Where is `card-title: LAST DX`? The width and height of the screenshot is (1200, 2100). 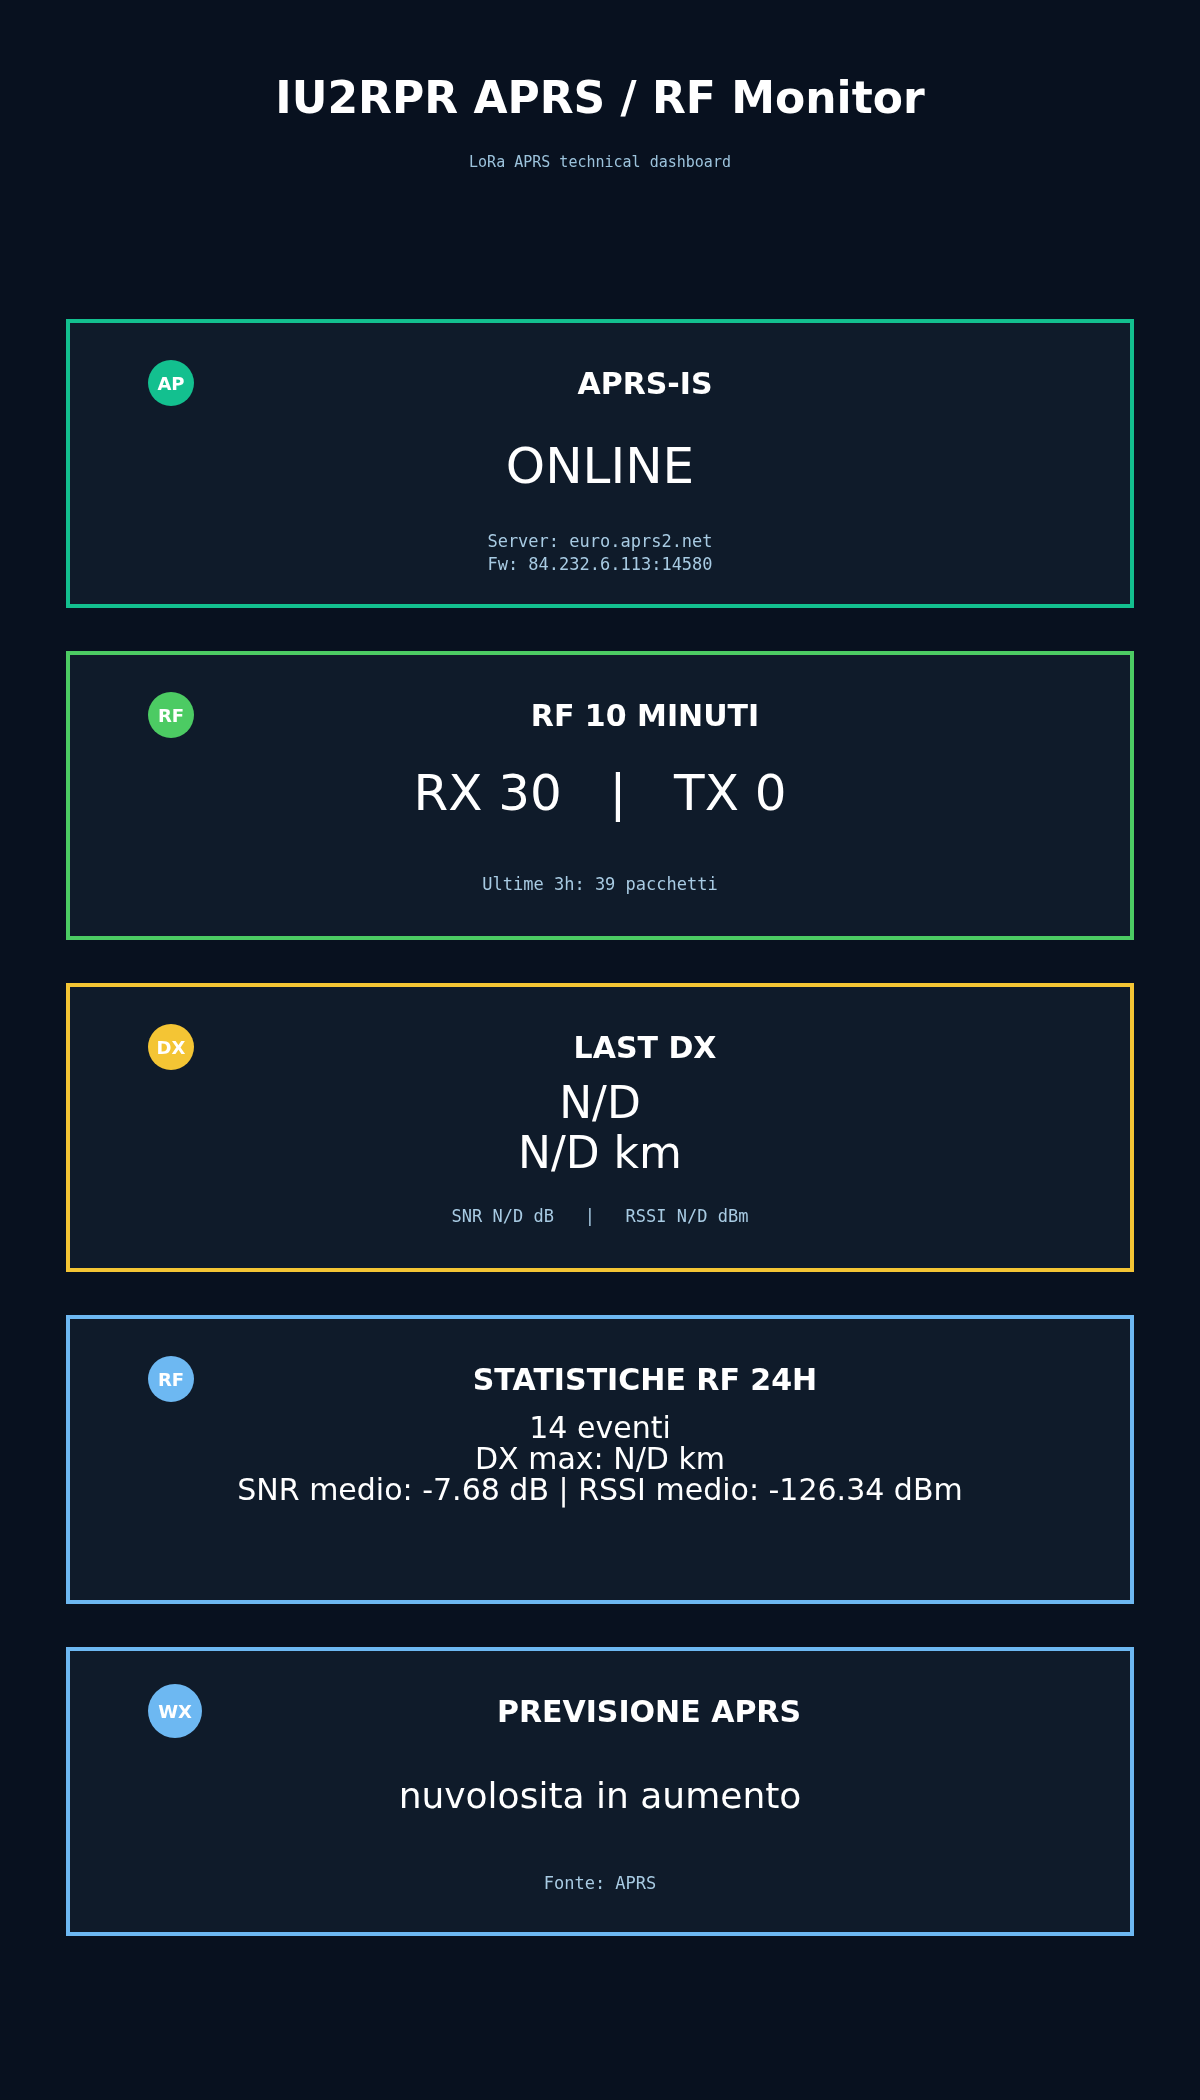
card-title: LAST DX is located at coordinates (645, 1047).